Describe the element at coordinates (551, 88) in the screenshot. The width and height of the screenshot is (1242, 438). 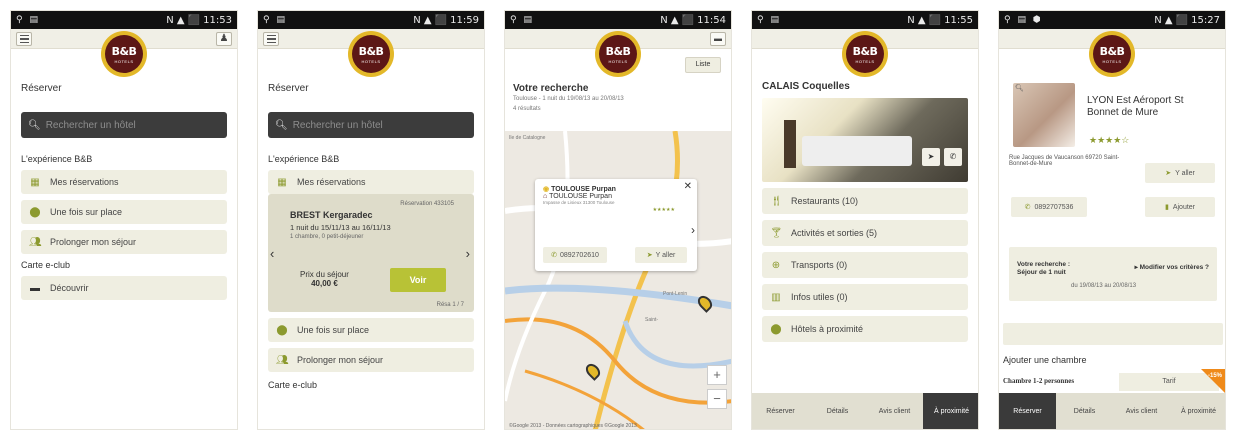
I see `page-title: Votre recherche` at that location.